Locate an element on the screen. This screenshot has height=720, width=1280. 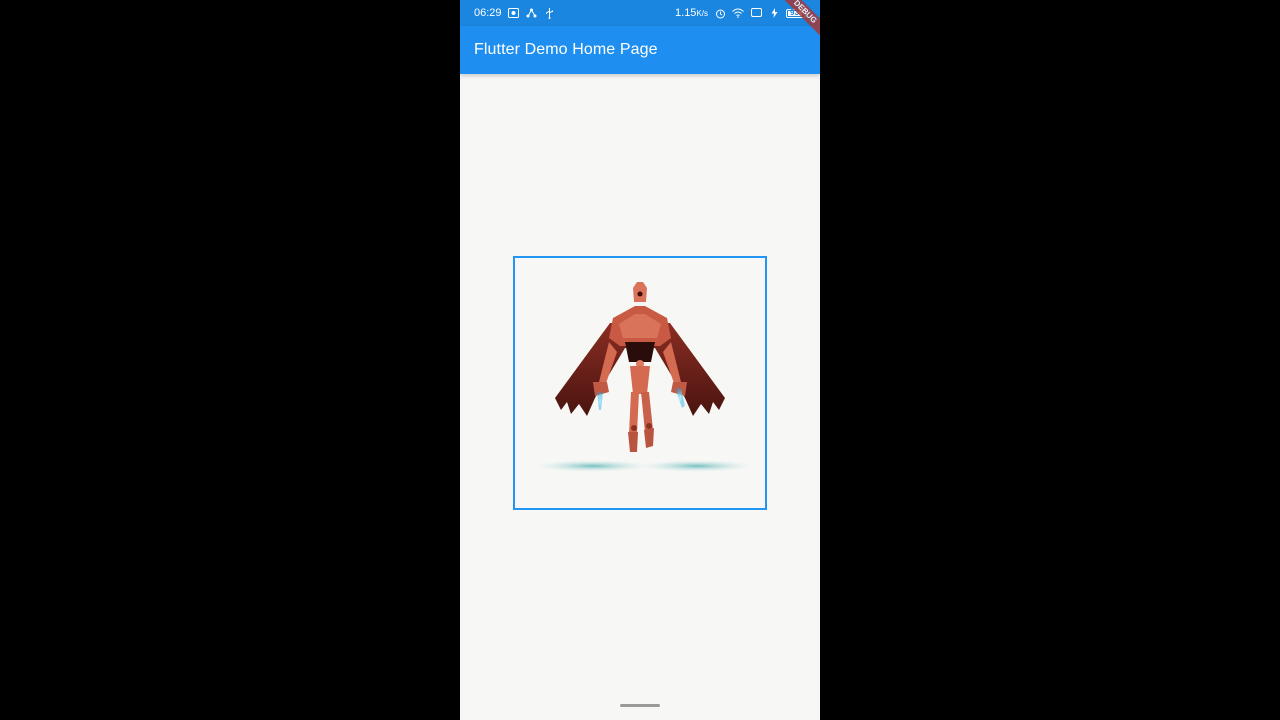
charging-icon is located at coordinates (774, 13).